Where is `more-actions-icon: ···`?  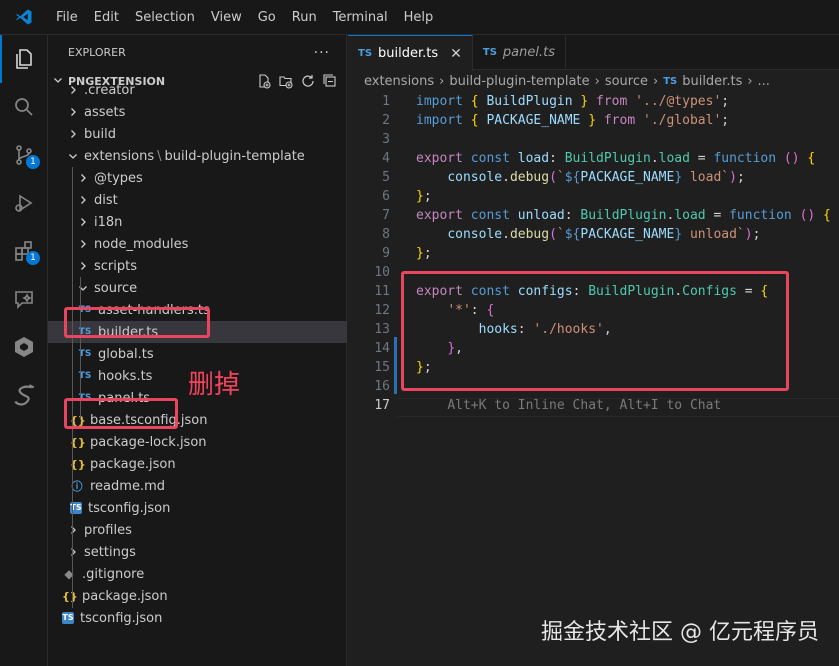 more-actions-icon: ··· is located at coordinates (322, 53).